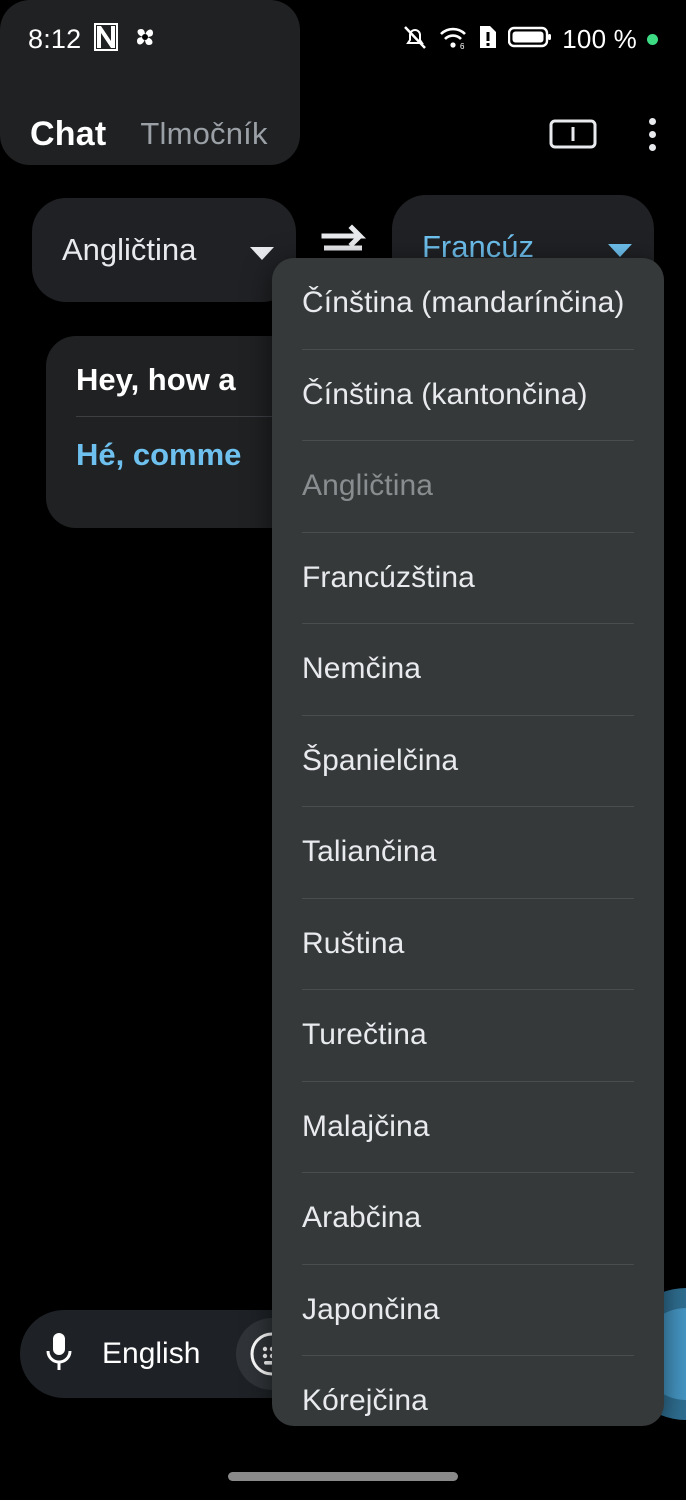 The width and height of the screenshot is (686, 1500). What do you see at coordinates (362, 1218) in the screenshot?
I see `language-menu-item-label: Arabčina` at bounding box center [362, 1218].